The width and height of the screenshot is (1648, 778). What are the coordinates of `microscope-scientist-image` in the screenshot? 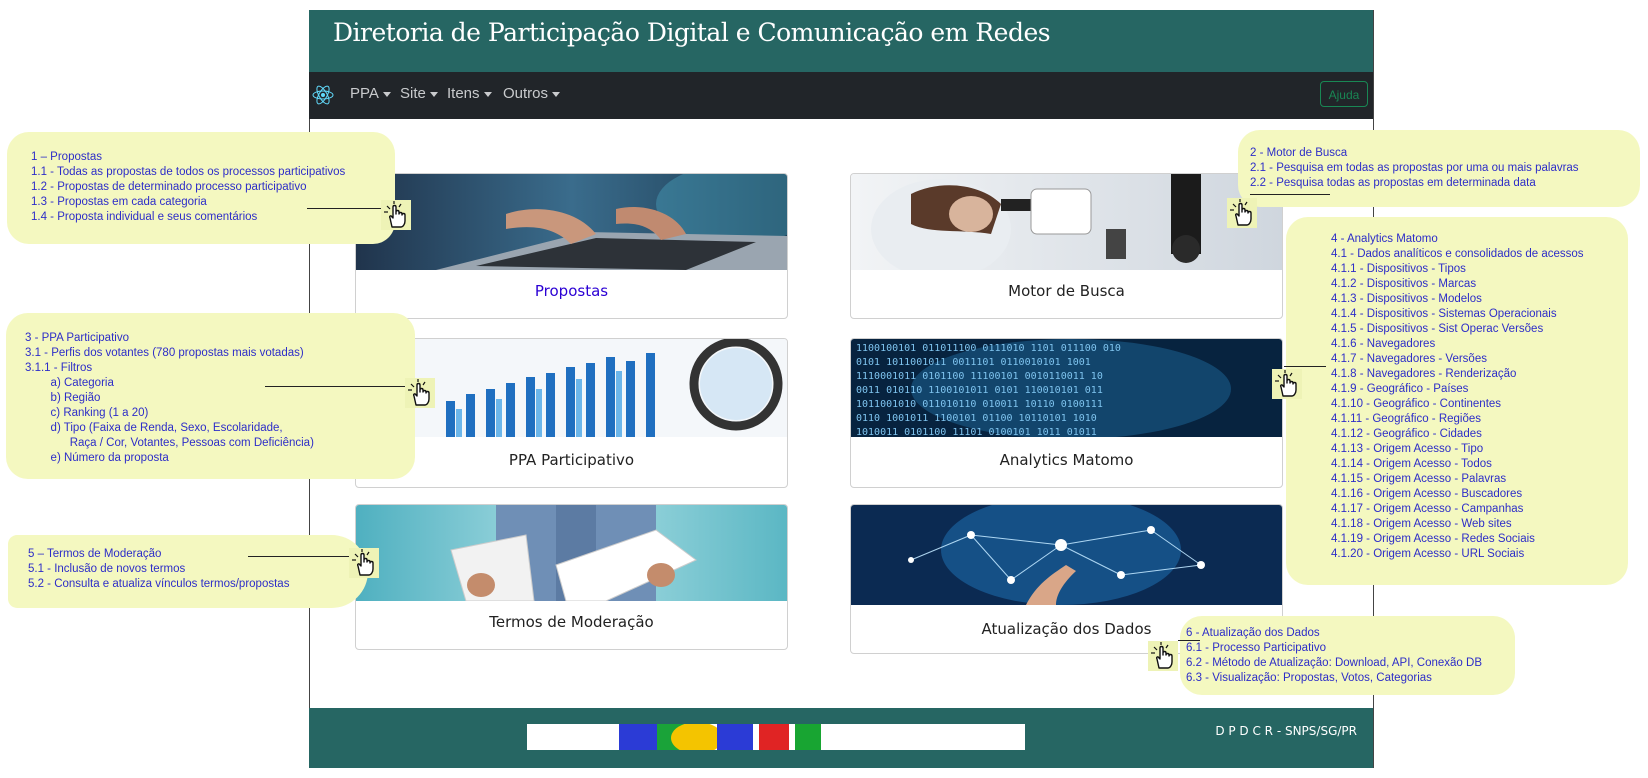 It's located at (1066, 222).